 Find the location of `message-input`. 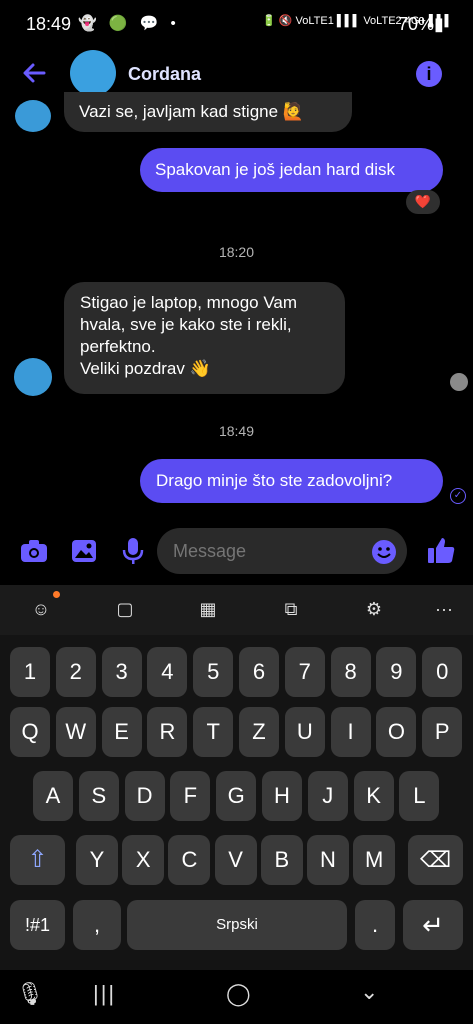

message-input is located at coordinates (282, 551).